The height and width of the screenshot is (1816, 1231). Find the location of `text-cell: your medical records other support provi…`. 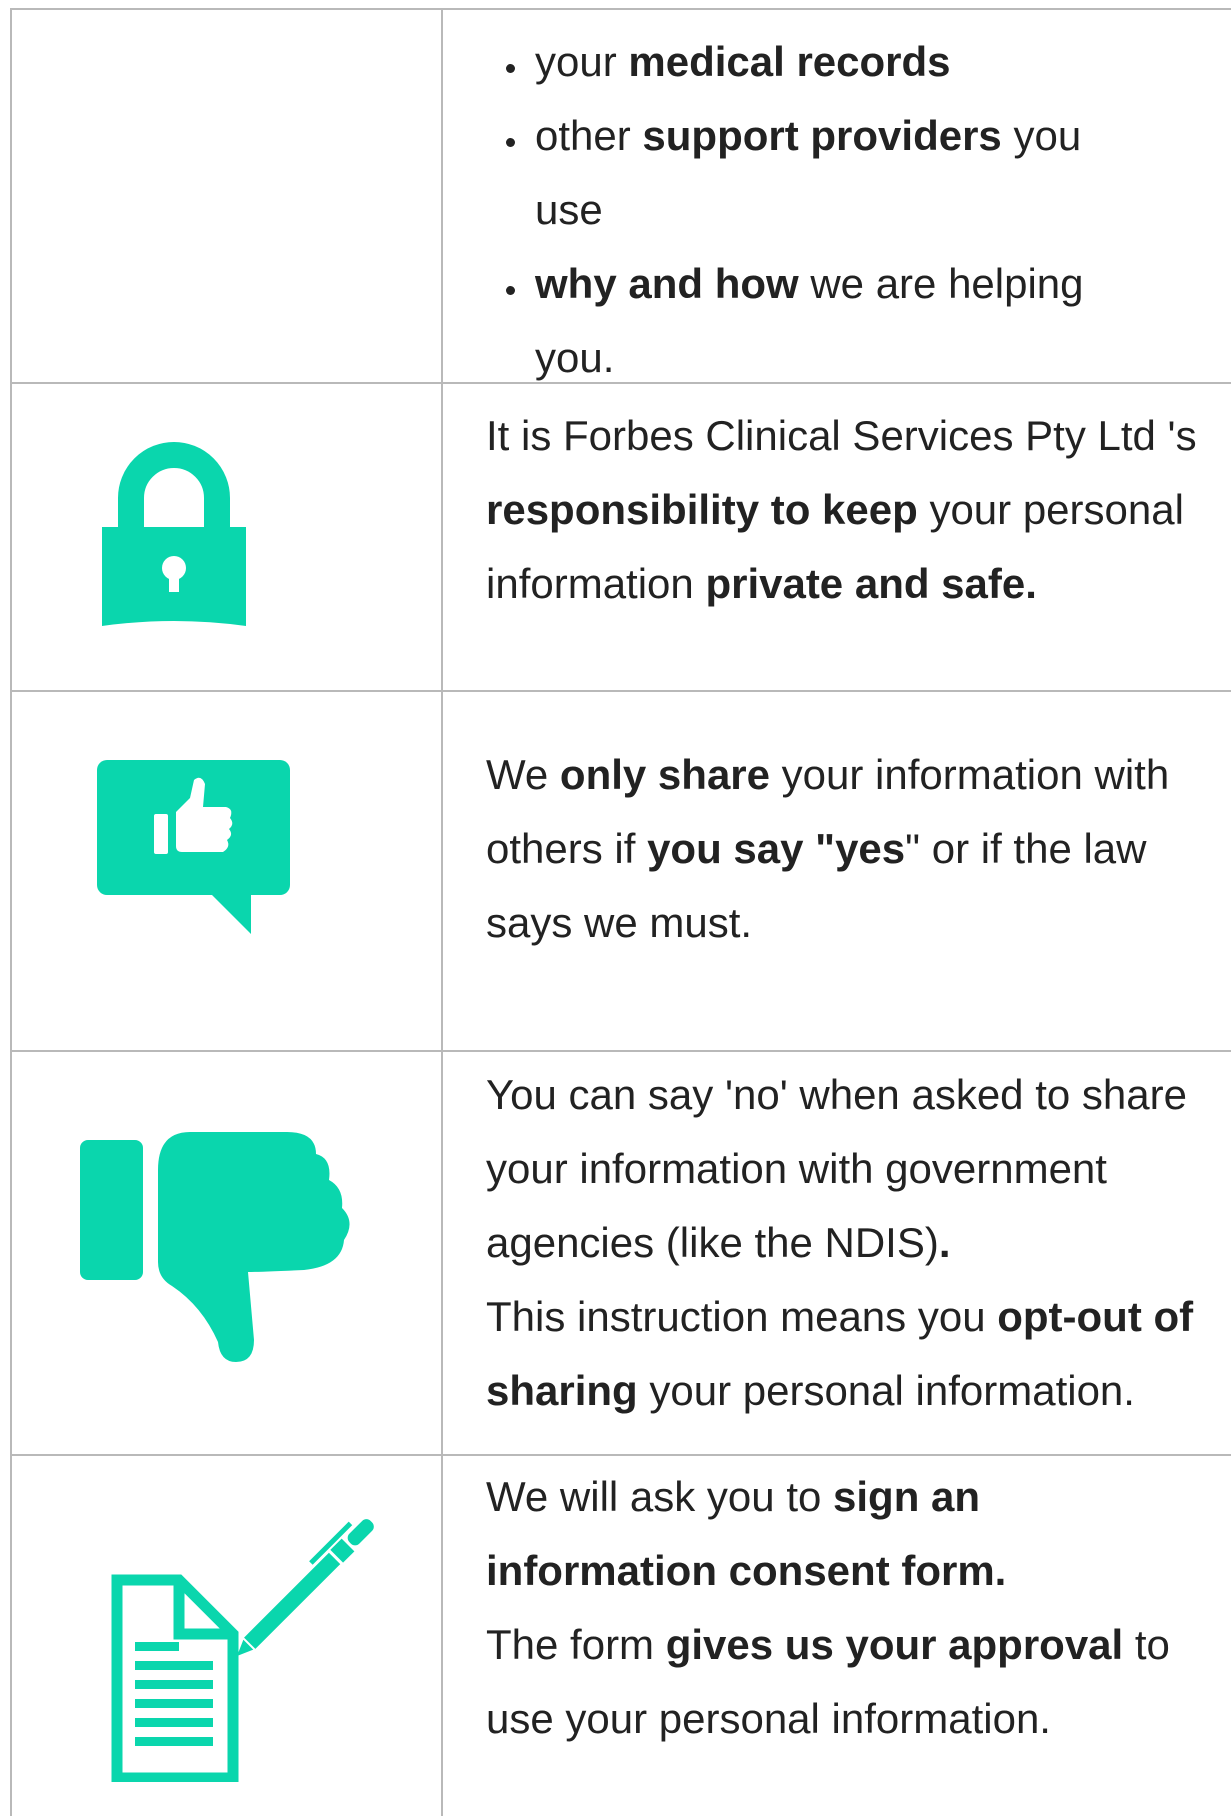

text-cell: your medical records other support provi… is located at coordinates (837, 196).